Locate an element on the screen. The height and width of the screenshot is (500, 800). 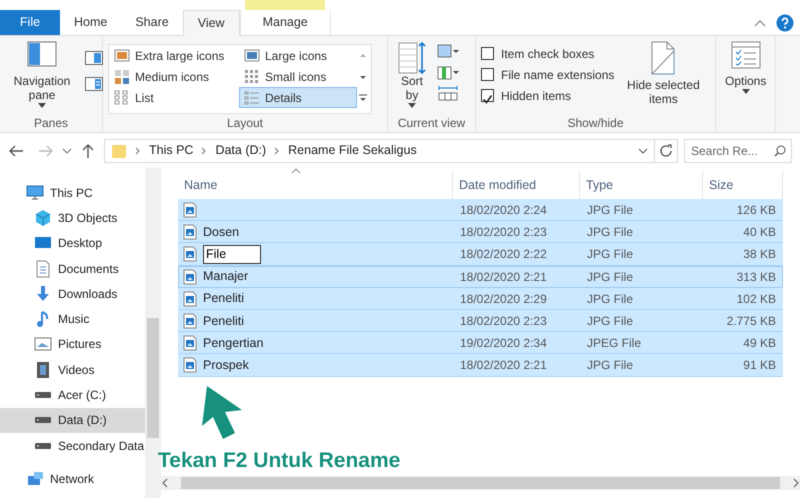
layout-option: Details is located at coordinates (298, 97).